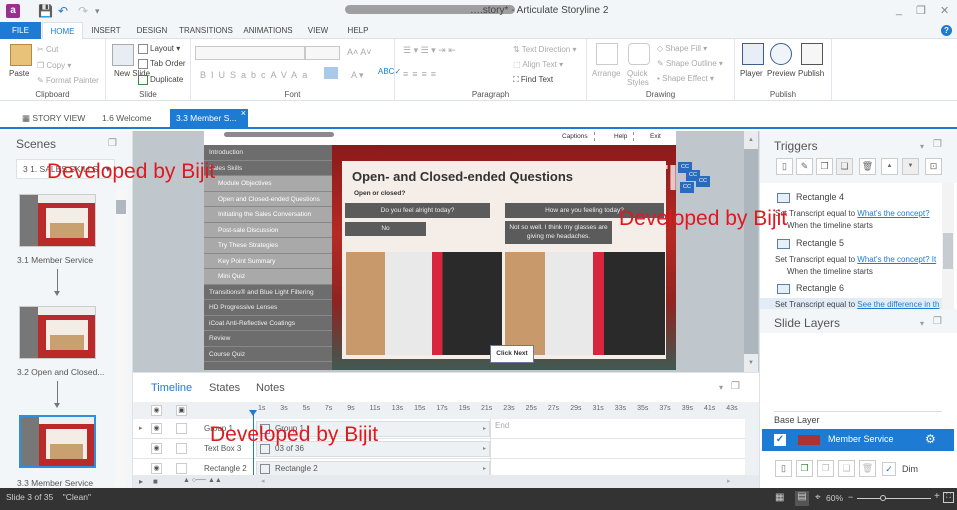  I want to click on layout-button: Layout ▾, so click(159, 49).